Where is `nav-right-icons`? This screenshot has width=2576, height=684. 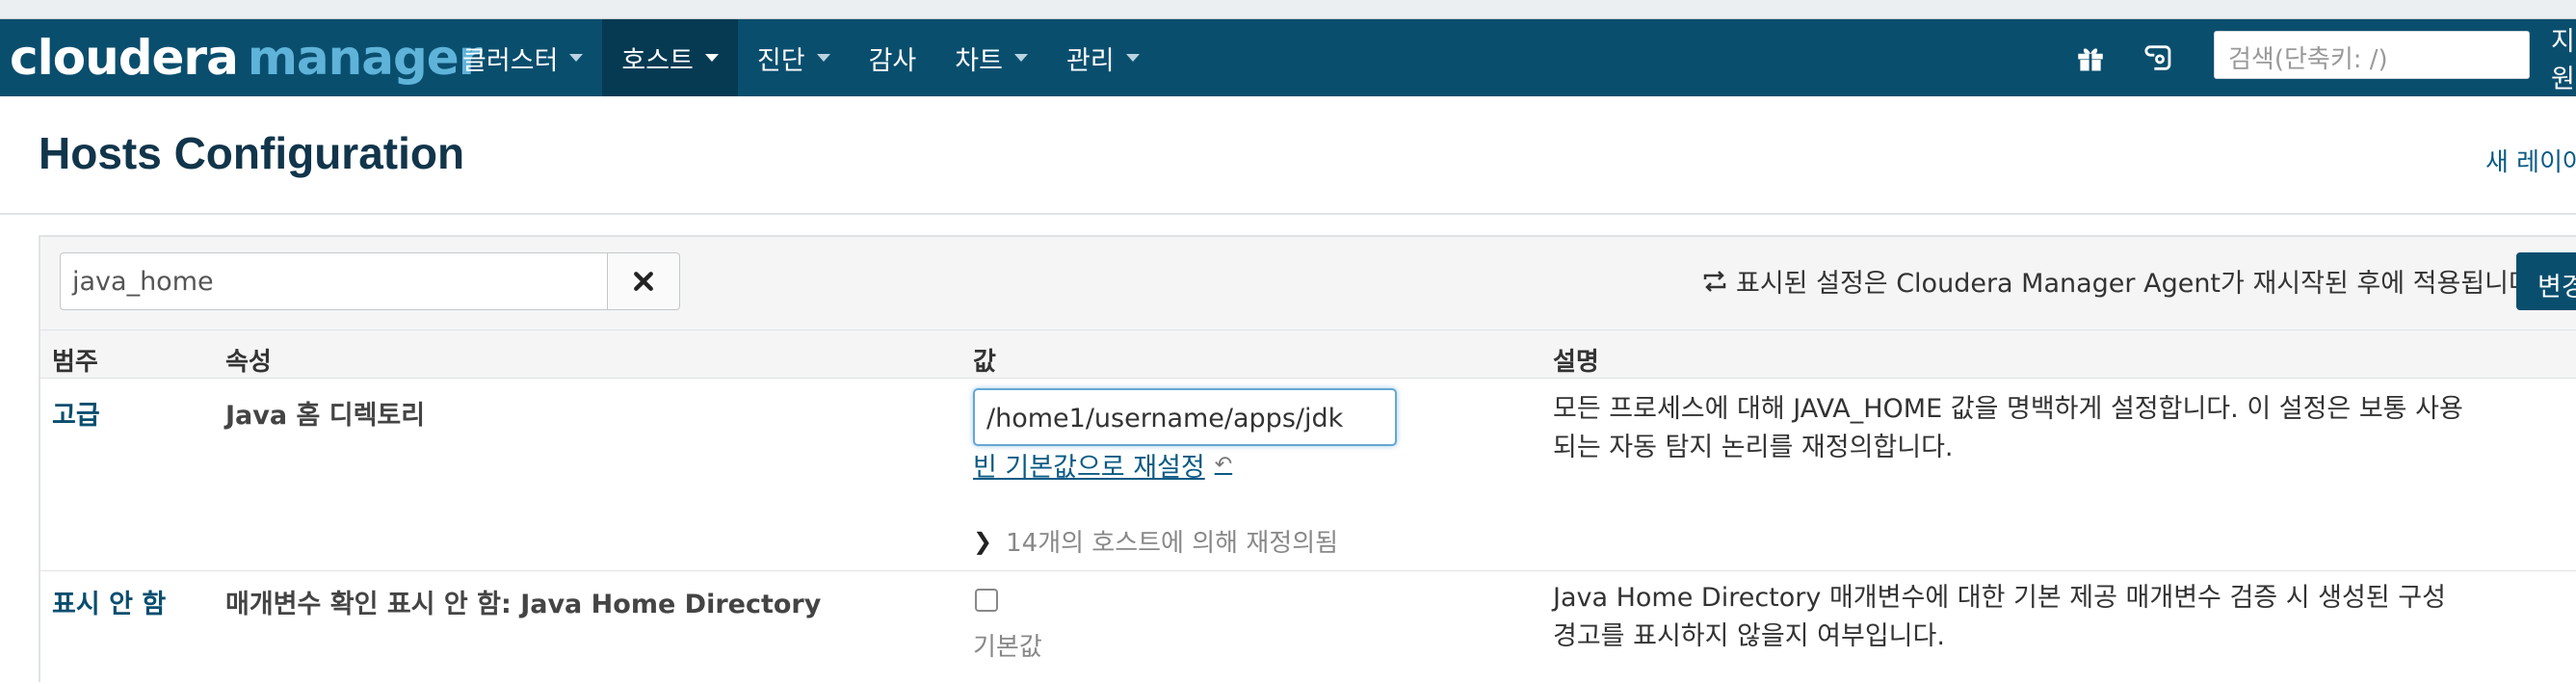 nav-right-icons is located at coordinates (2131, 57).